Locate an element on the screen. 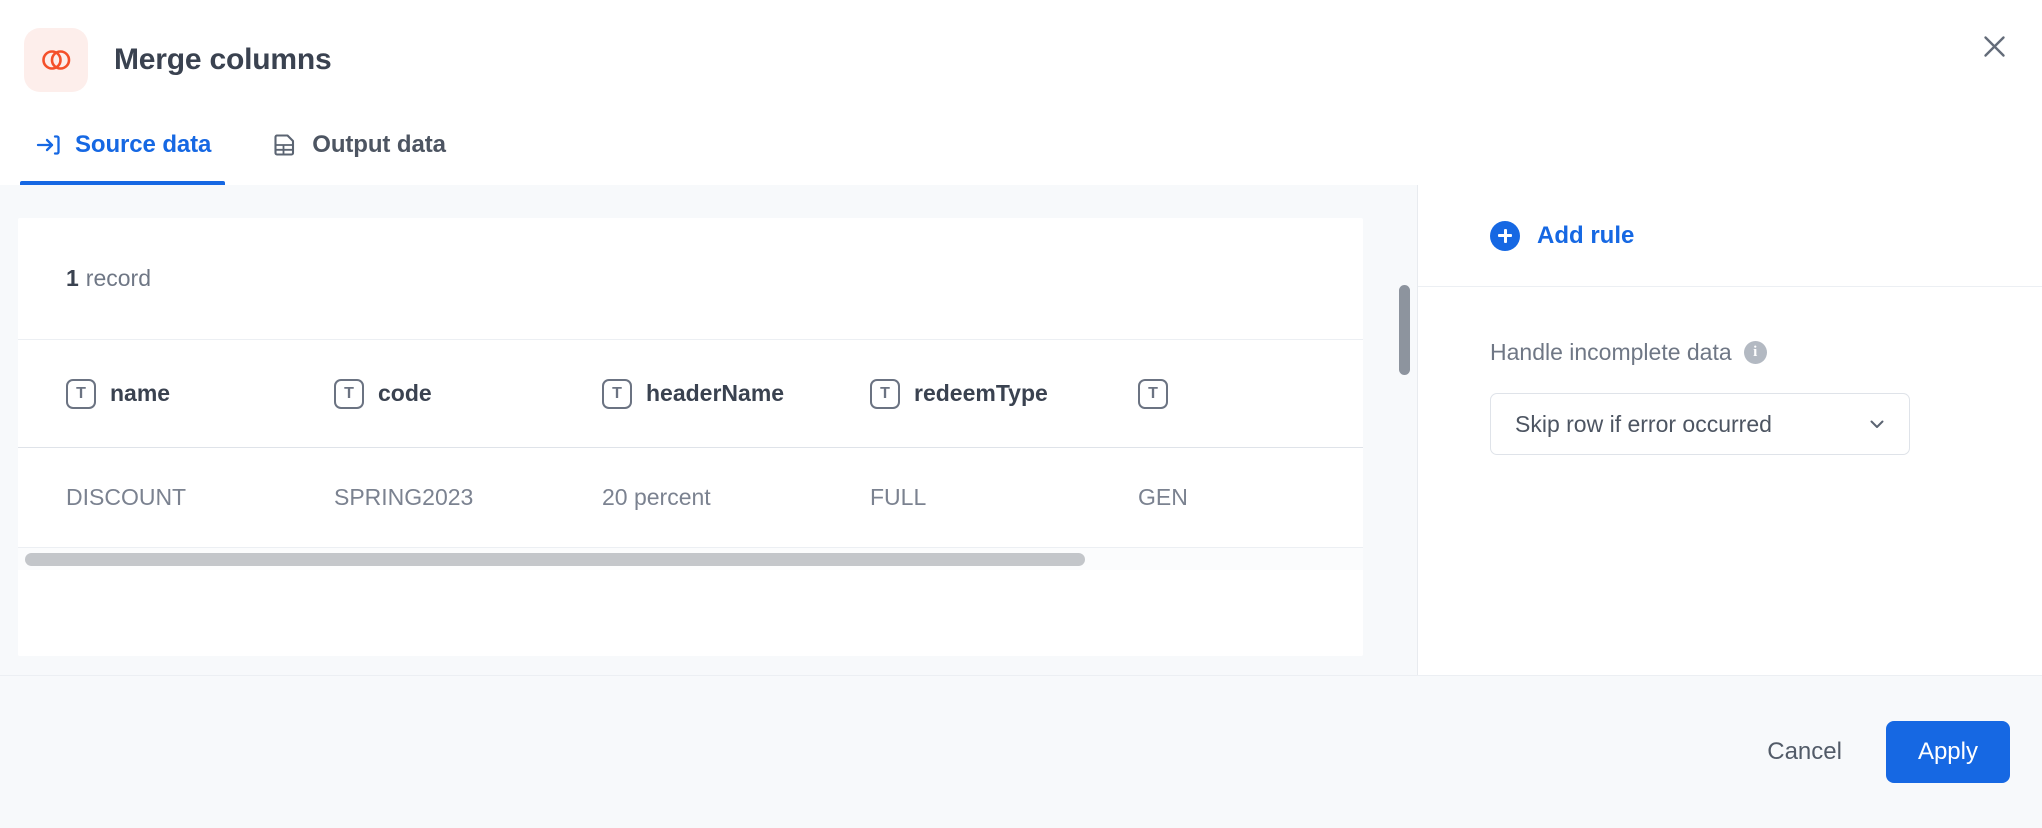 The height and width of the screenshot is (828, 2042). table-cell: GEN is located at coordinates (1224, 497).